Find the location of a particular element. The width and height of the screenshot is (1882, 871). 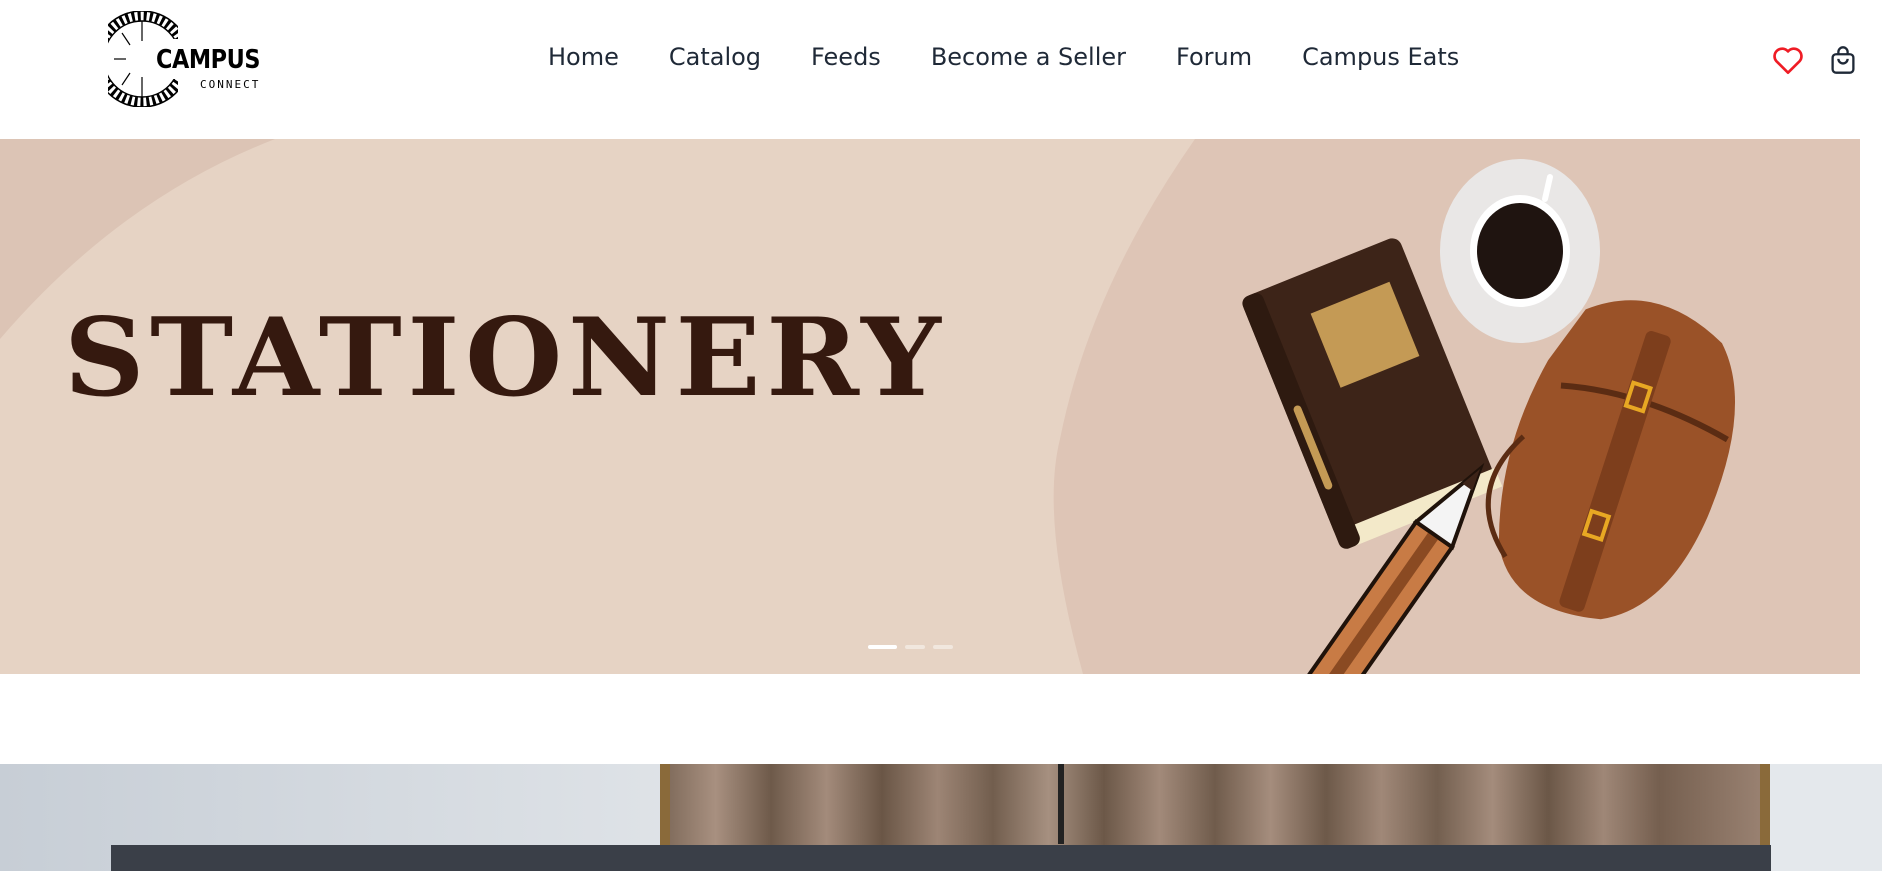

banner-overlay-panel is located at coordinates (941, 858).